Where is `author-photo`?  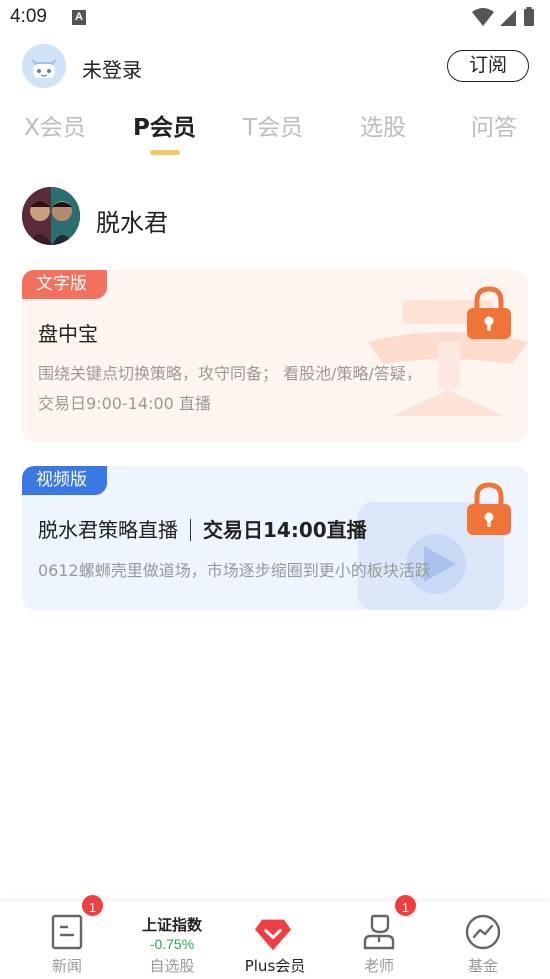 author-photo is located at coordinates (51, 216).